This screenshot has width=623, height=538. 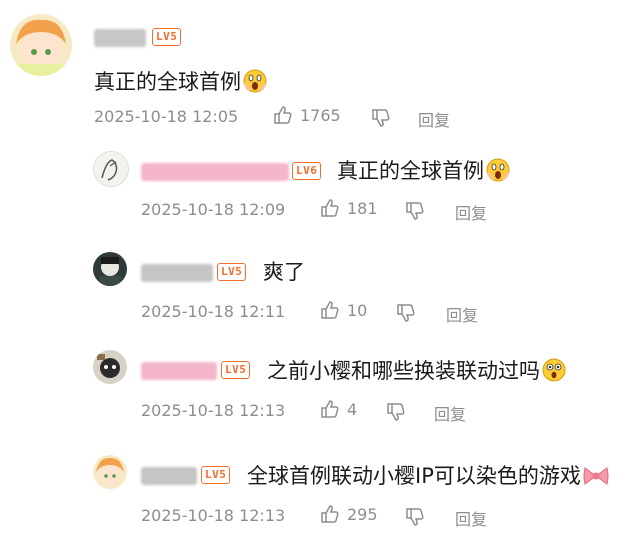 What do you see at coordinates (352, 409) in the screenshot?
I see `like-count: 4` at bounding box center [352, 409].